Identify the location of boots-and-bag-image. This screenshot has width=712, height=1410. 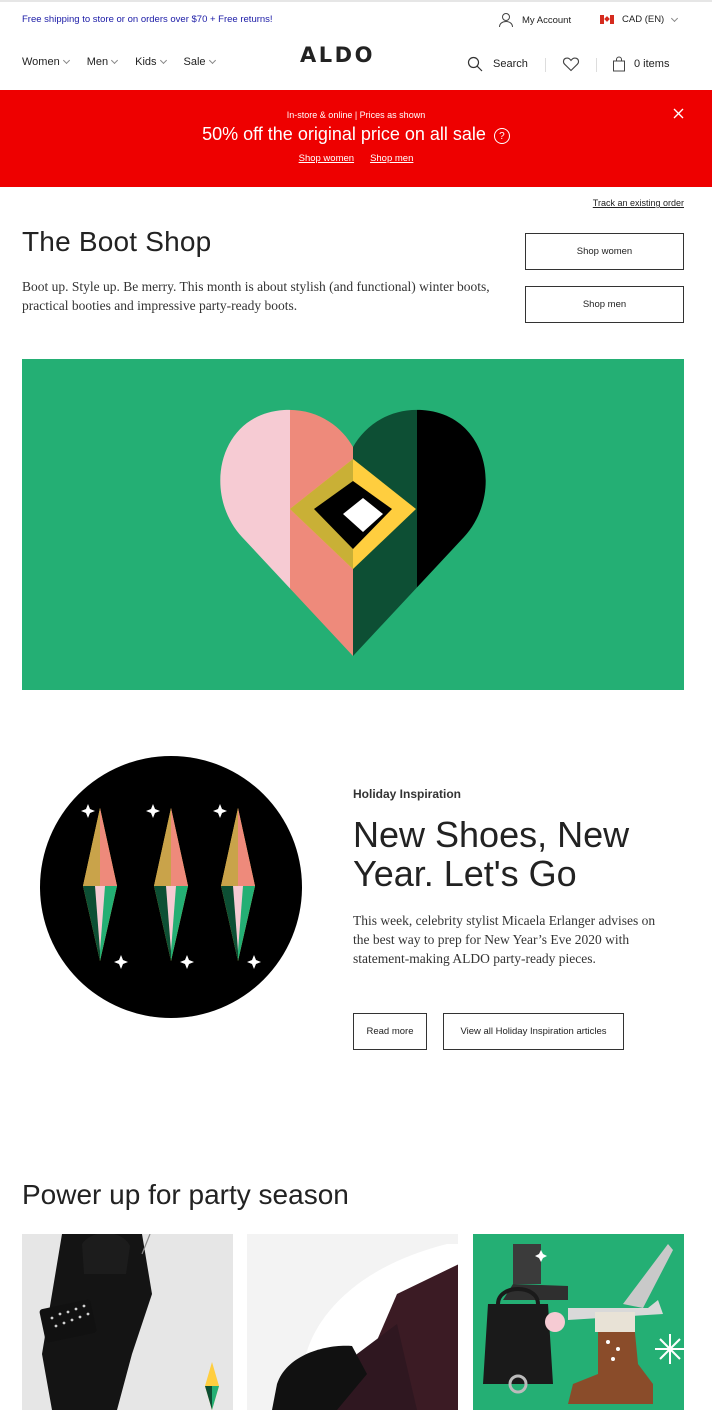
(578, 1322).